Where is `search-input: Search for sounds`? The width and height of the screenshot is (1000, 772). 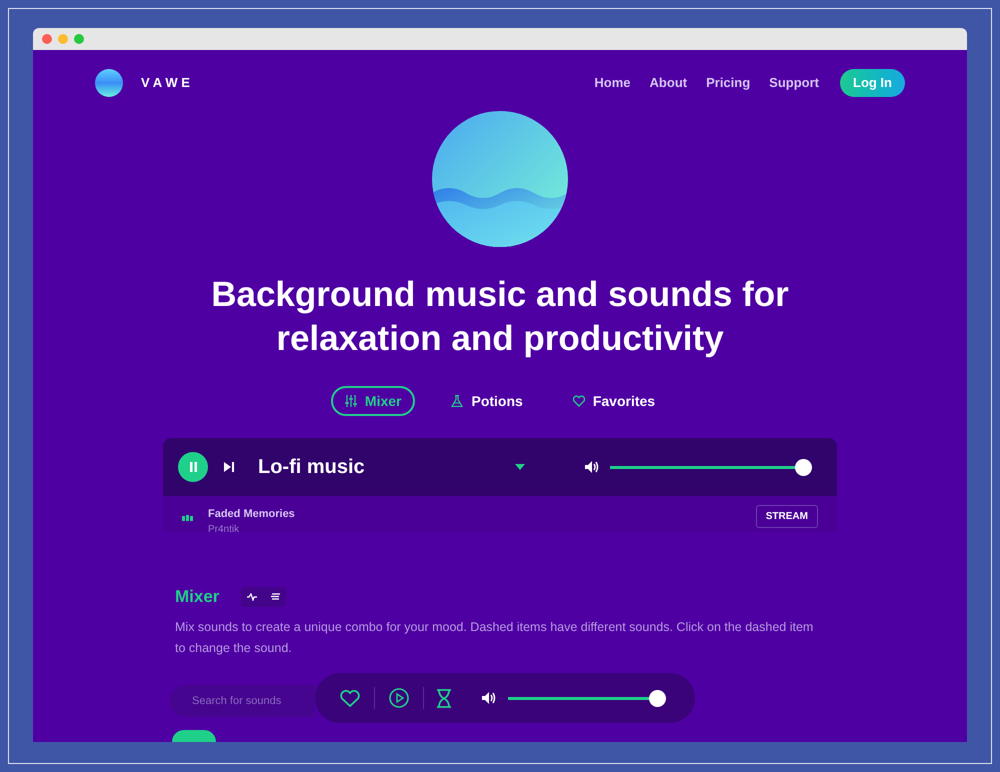
search-input: Search for sounds is located at coordinates (252, 701).